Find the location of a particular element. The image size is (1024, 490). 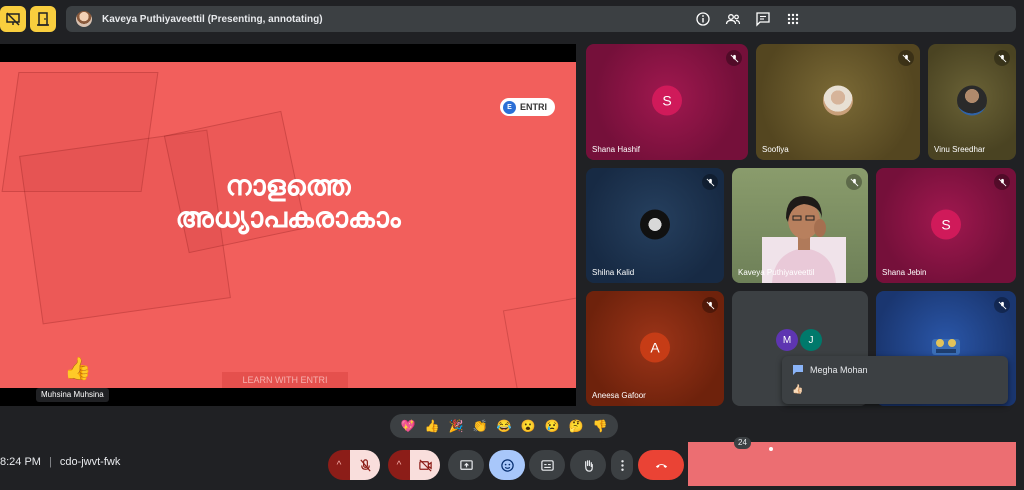

slide-footer: LEARN WITH ENTRI is located at coordinates (285, 380).